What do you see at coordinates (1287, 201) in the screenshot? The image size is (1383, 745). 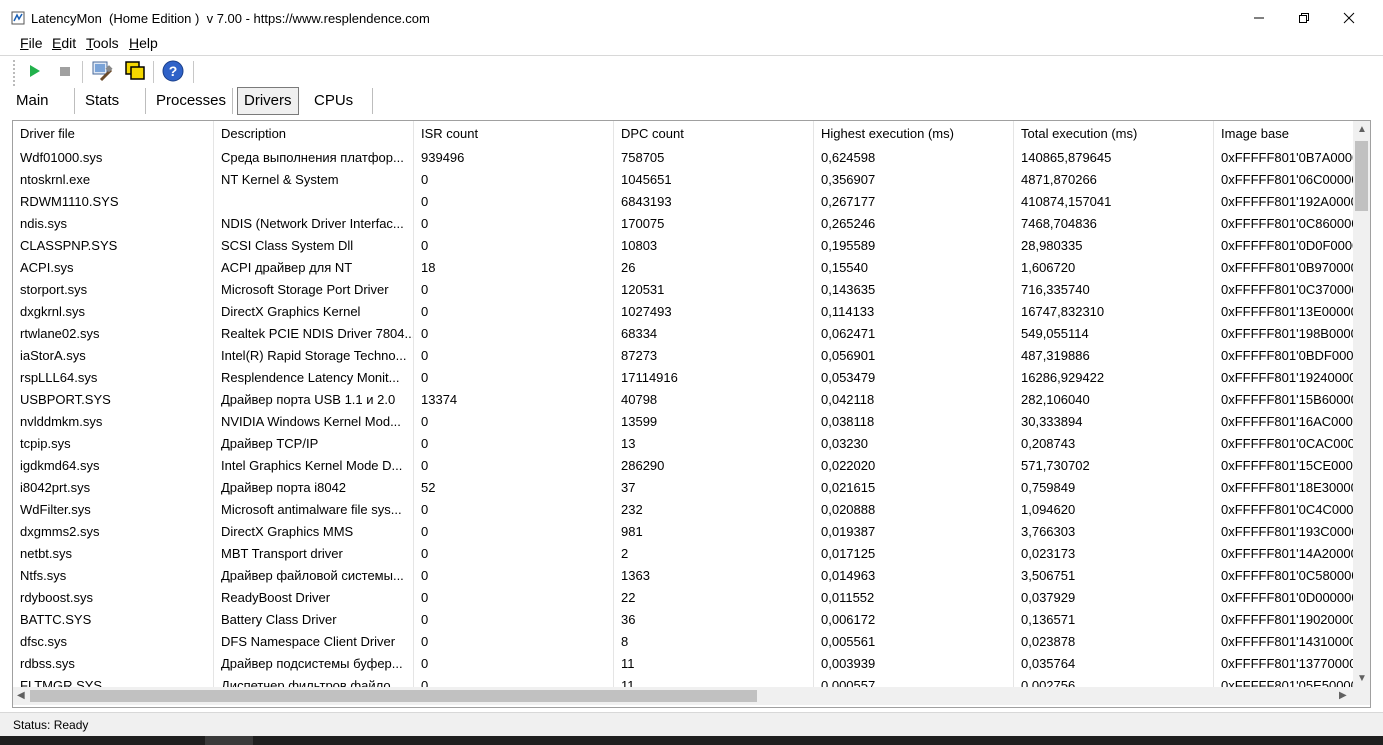 I see `cell-image-base: 0xFFFFF801'192A0000` at bounding box center [1287, 201].